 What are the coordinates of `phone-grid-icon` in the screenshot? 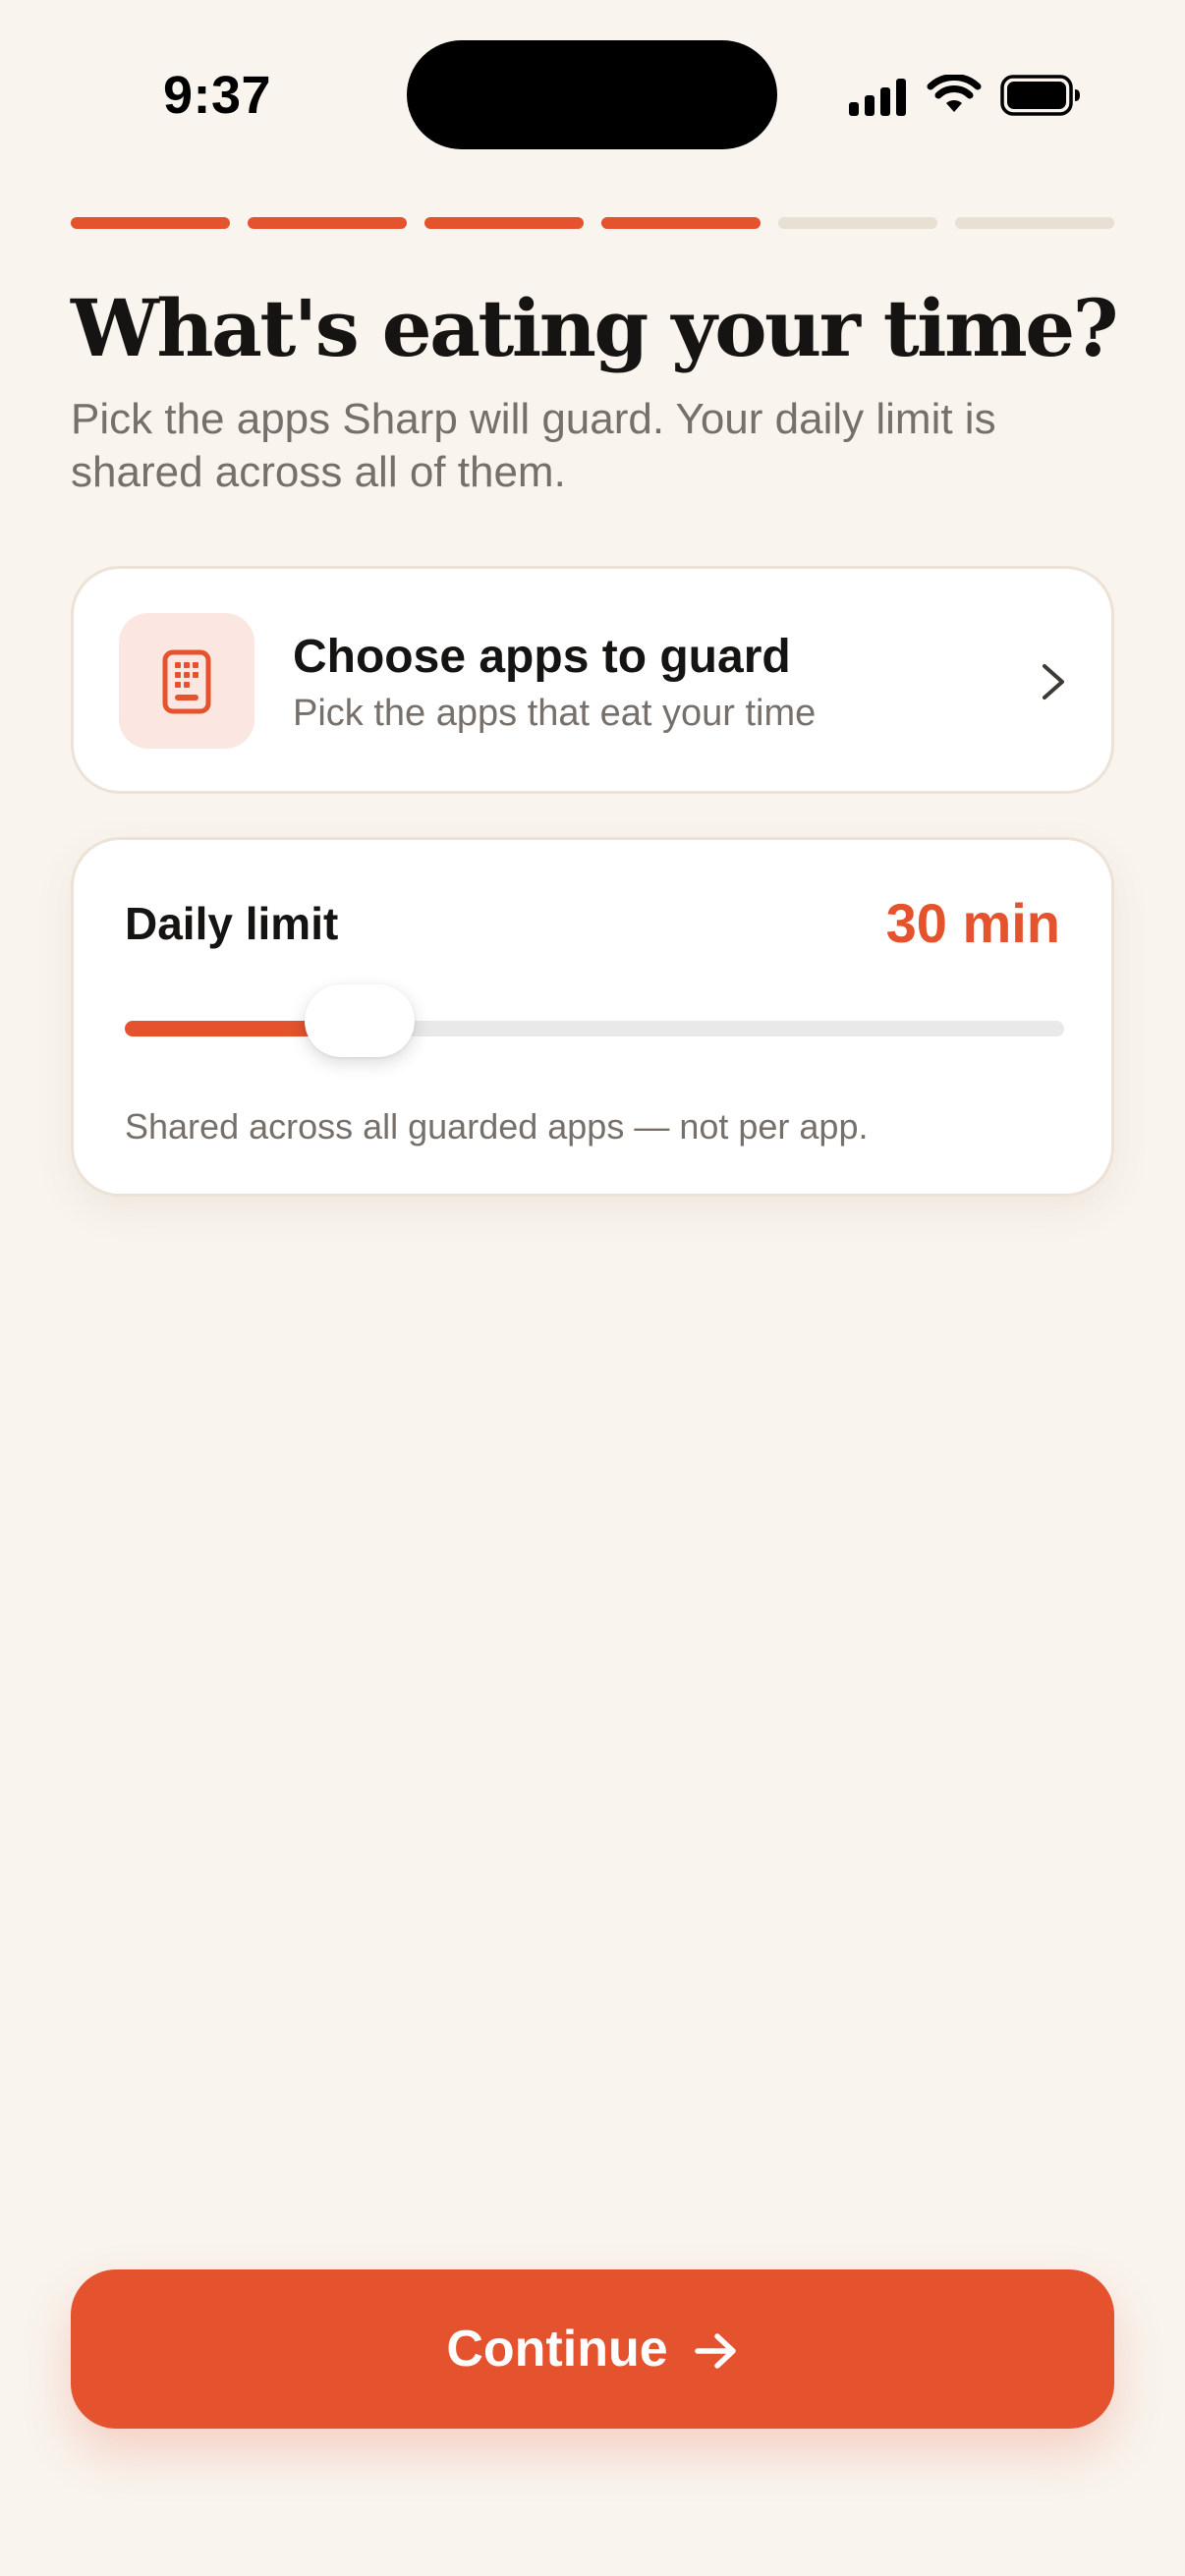 It's located at (186, 681).